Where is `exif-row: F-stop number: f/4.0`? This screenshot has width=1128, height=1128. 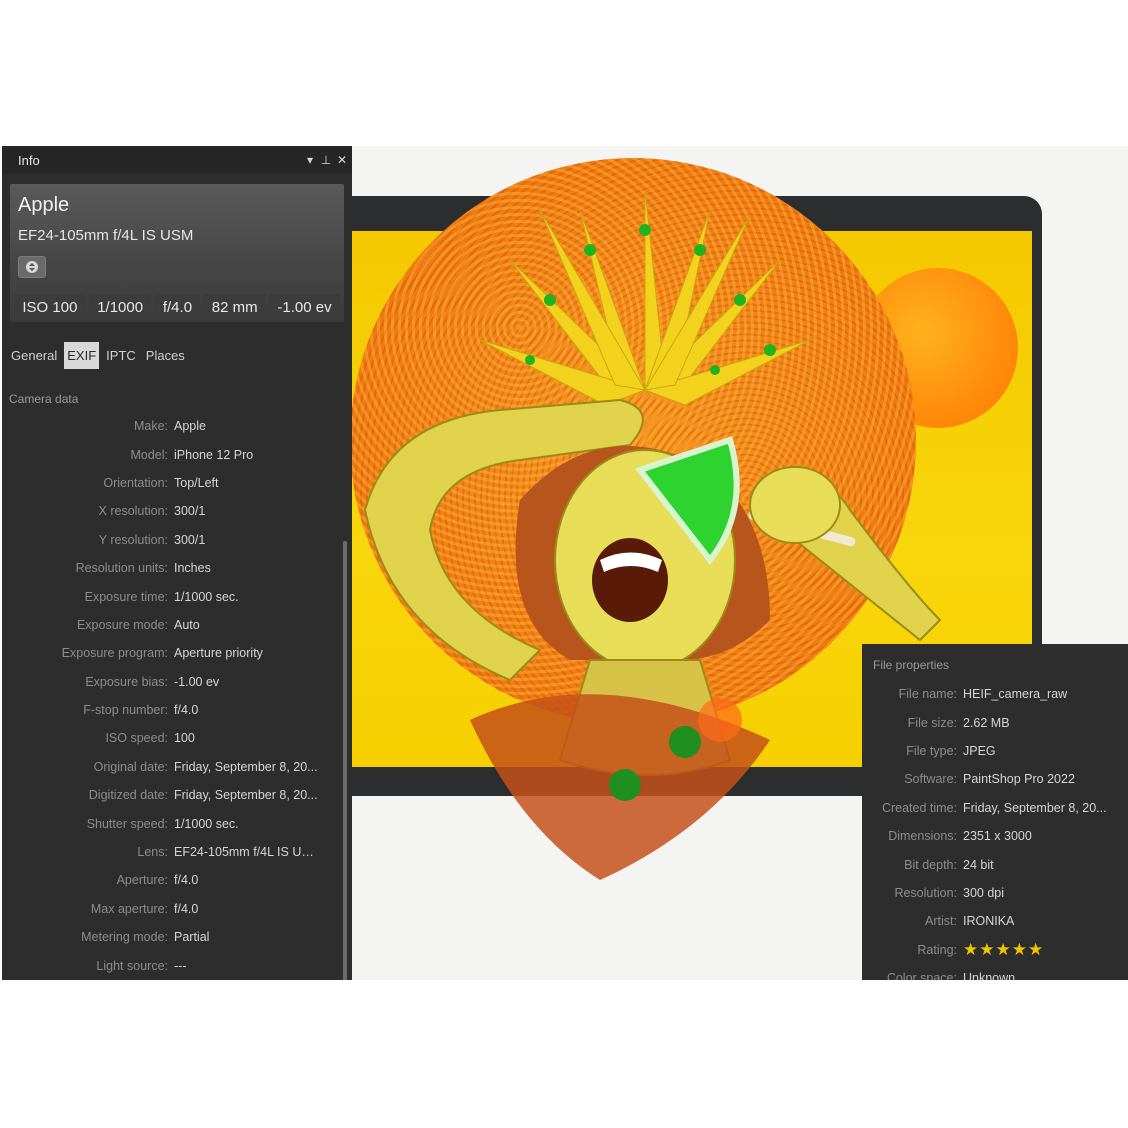 exif-row: F-stop number: f/4.0 is located at coordinates (177, 710).